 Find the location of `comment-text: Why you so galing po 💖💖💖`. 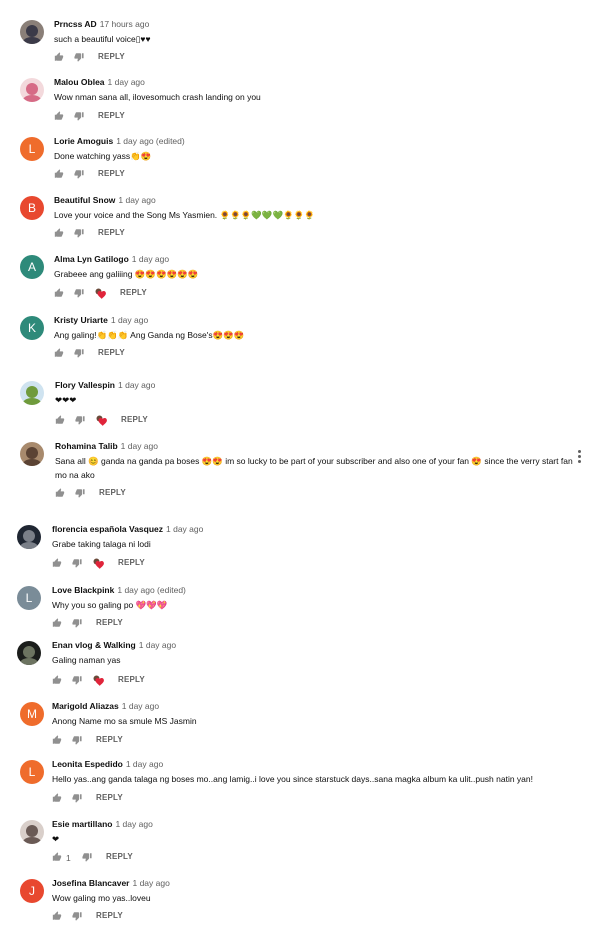

comment-text: Why you so galing po 💖💖💖 is located at coordinates (110, 605).